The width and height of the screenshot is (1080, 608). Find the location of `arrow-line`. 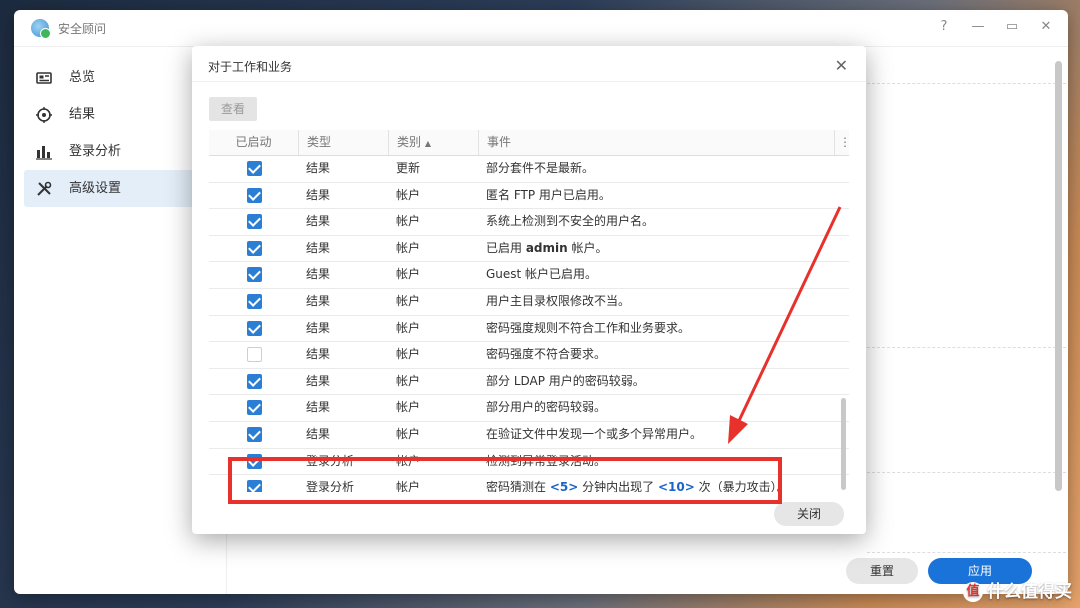

arrow-line is located at coordinates (788, 316).